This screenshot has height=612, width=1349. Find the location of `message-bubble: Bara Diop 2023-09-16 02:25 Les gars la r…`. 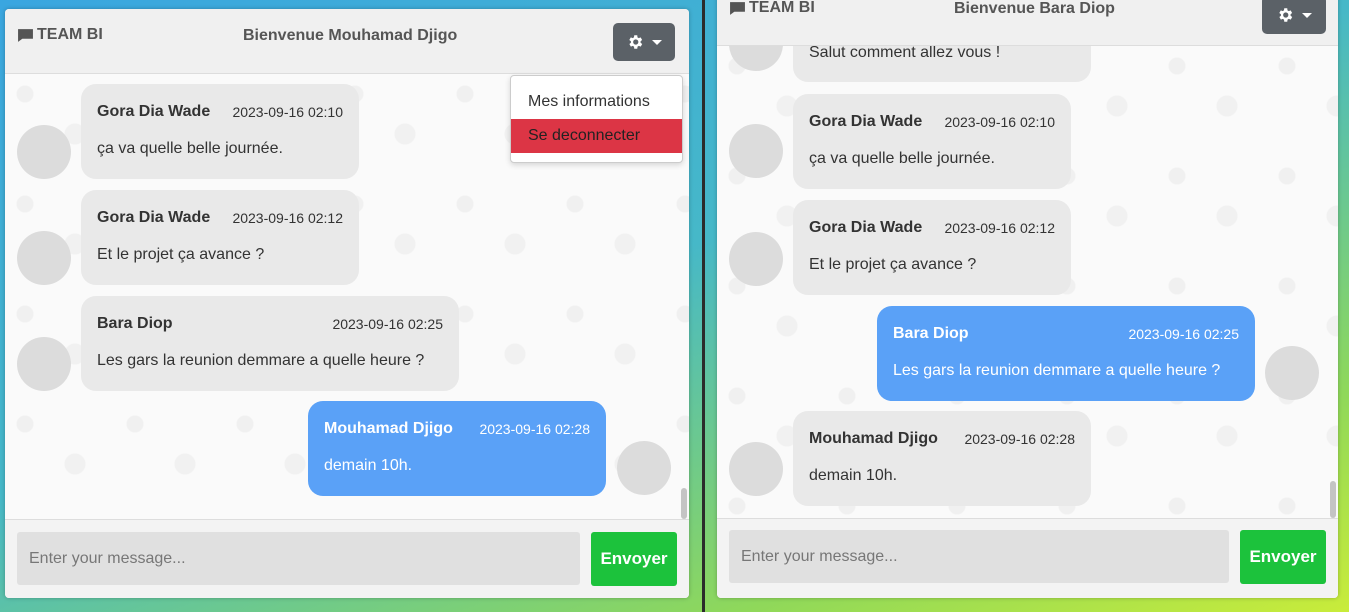

message-bubble: Bara Diop 2023-09-16 02:25 Les gars la r… is located at coordinates (270, 343).